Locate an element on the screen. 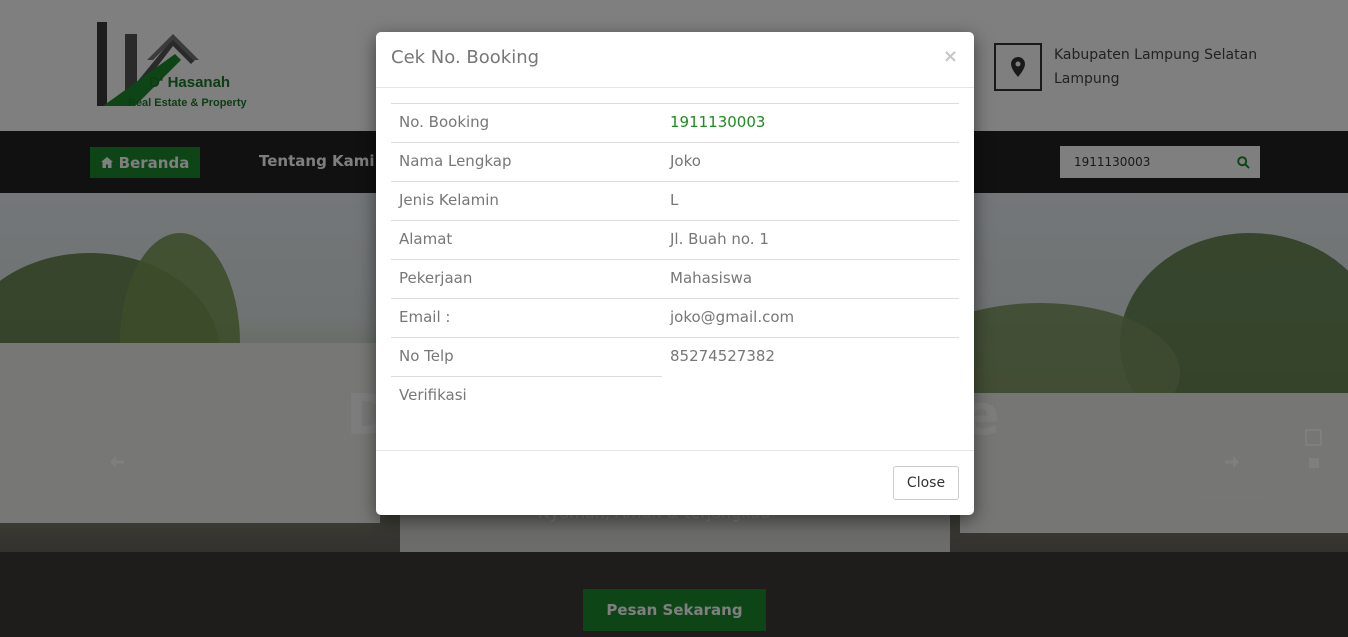 Image resolution: width=1348 pixels, height=637 pixels. modal-header: Cek No. Booking × is located at coordinates (675, 60).